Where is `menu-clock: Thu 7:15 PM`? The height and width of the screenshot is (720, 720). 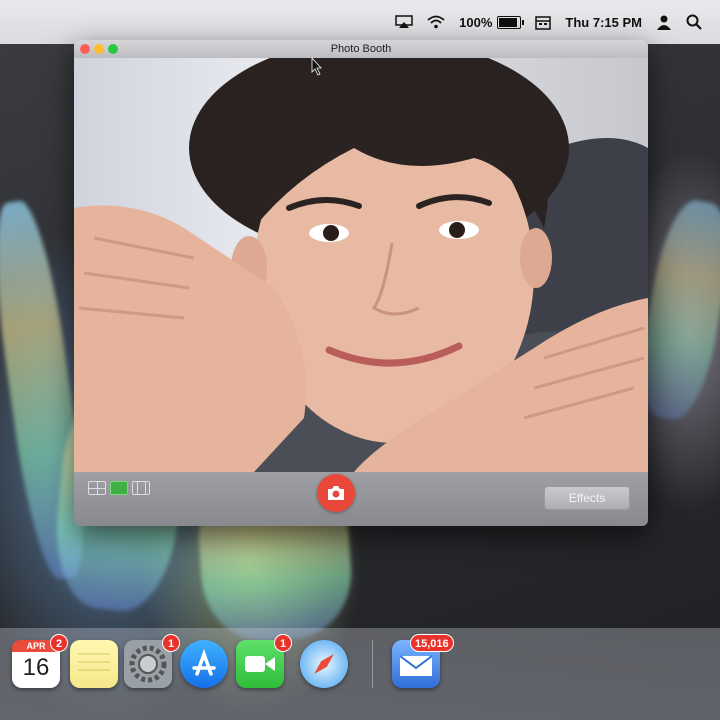 menu-clock: Thu 7:15 PM is located at coordinates (603, 22).